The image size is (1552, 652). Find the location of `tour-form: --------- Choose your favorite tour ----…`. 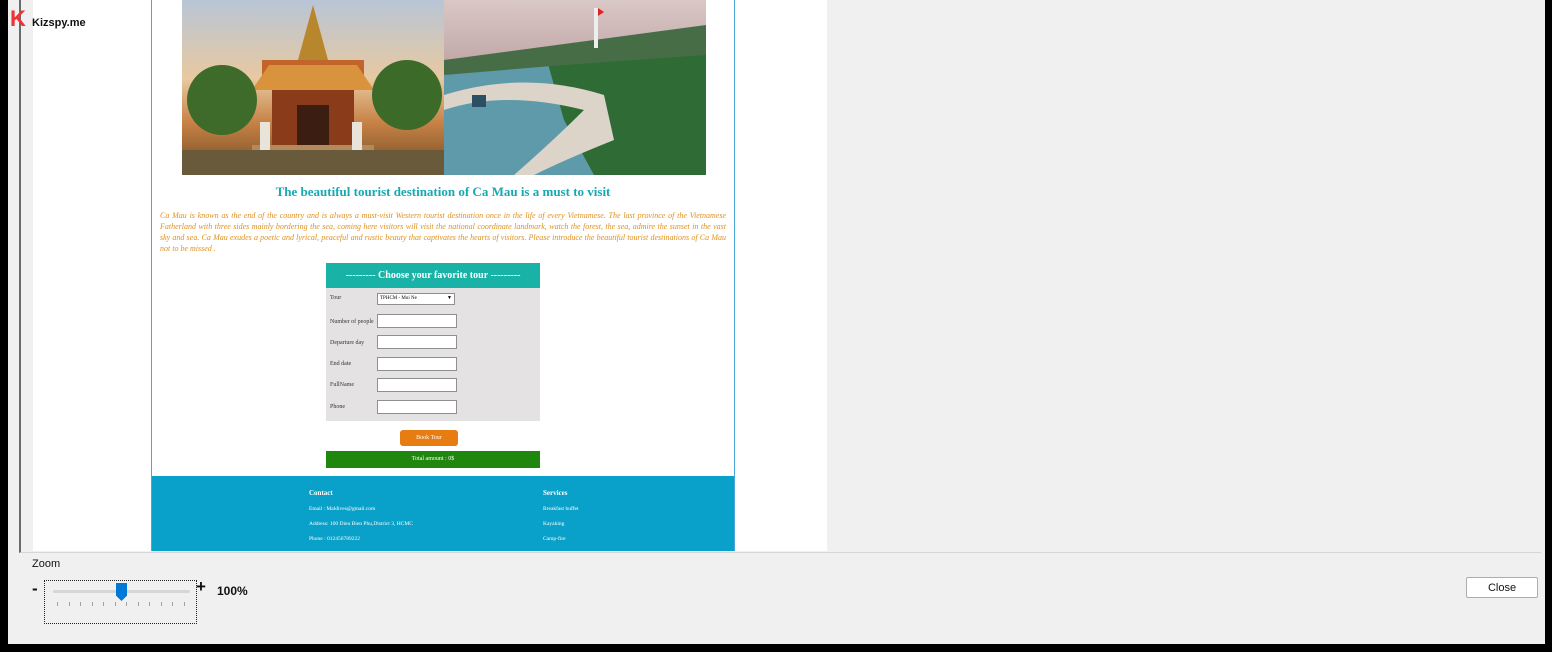

tour-form: --------- Choose your favorite tour ----… is located at coordinates (433, 342).